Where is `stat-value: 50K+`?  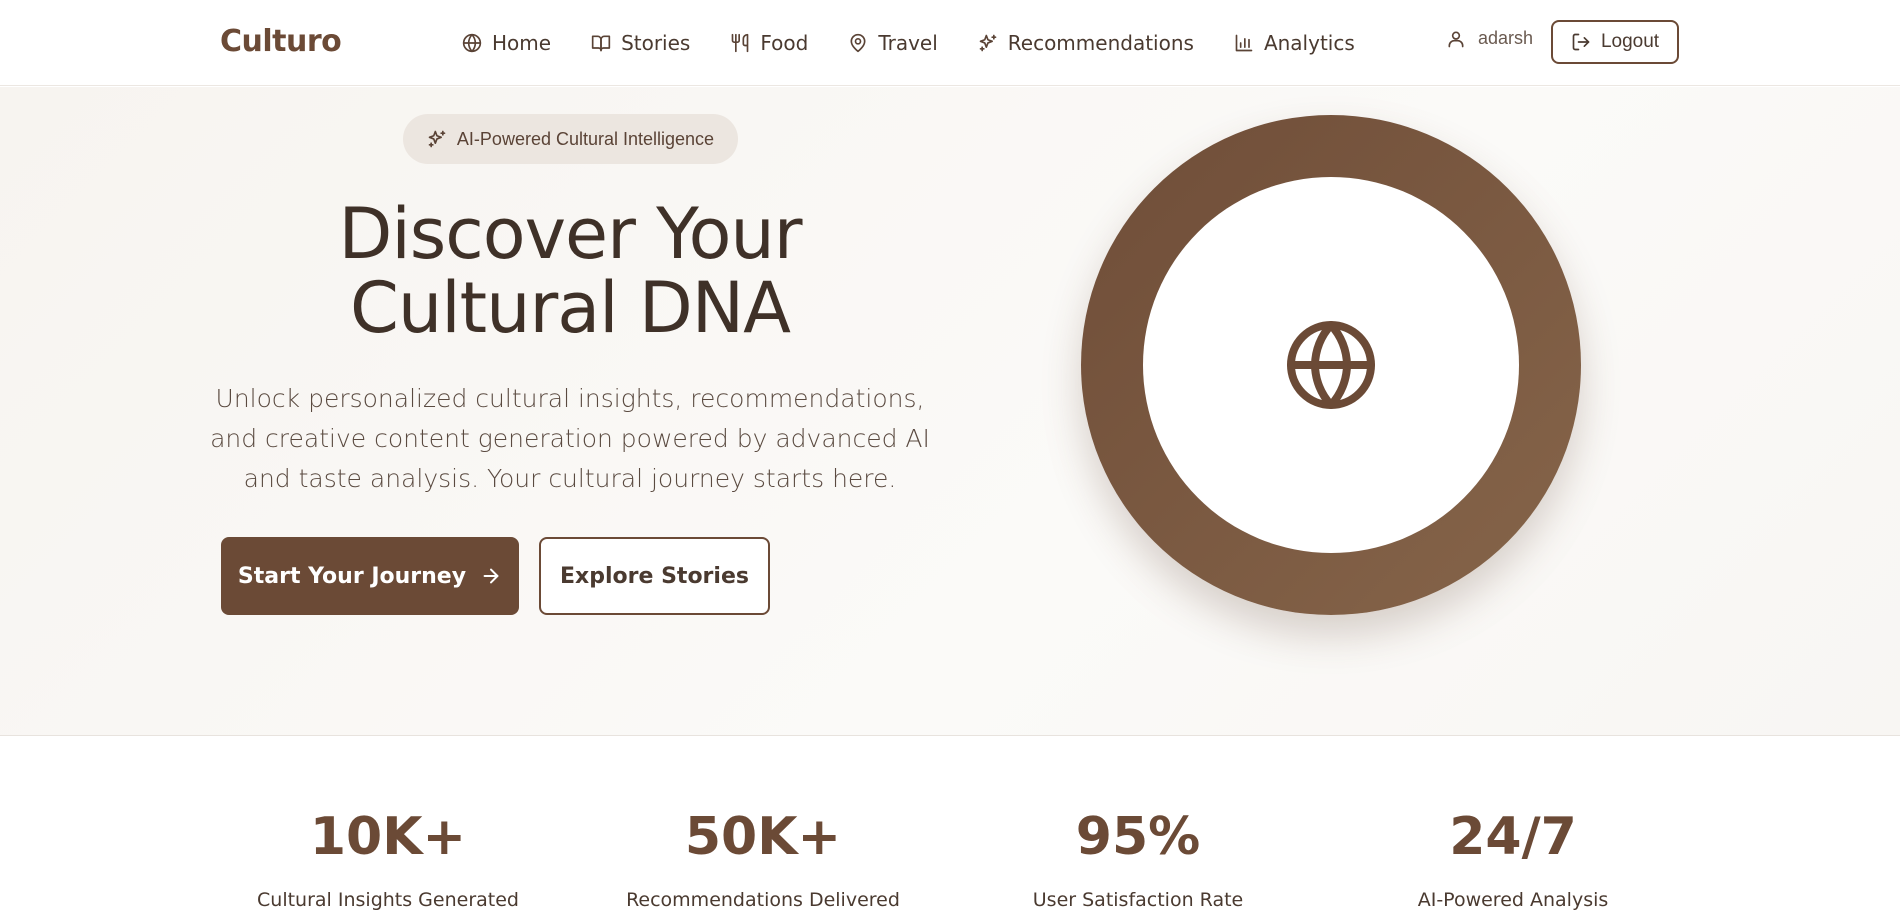 stat-value: 50K+ is located at coordinates (763, 837).